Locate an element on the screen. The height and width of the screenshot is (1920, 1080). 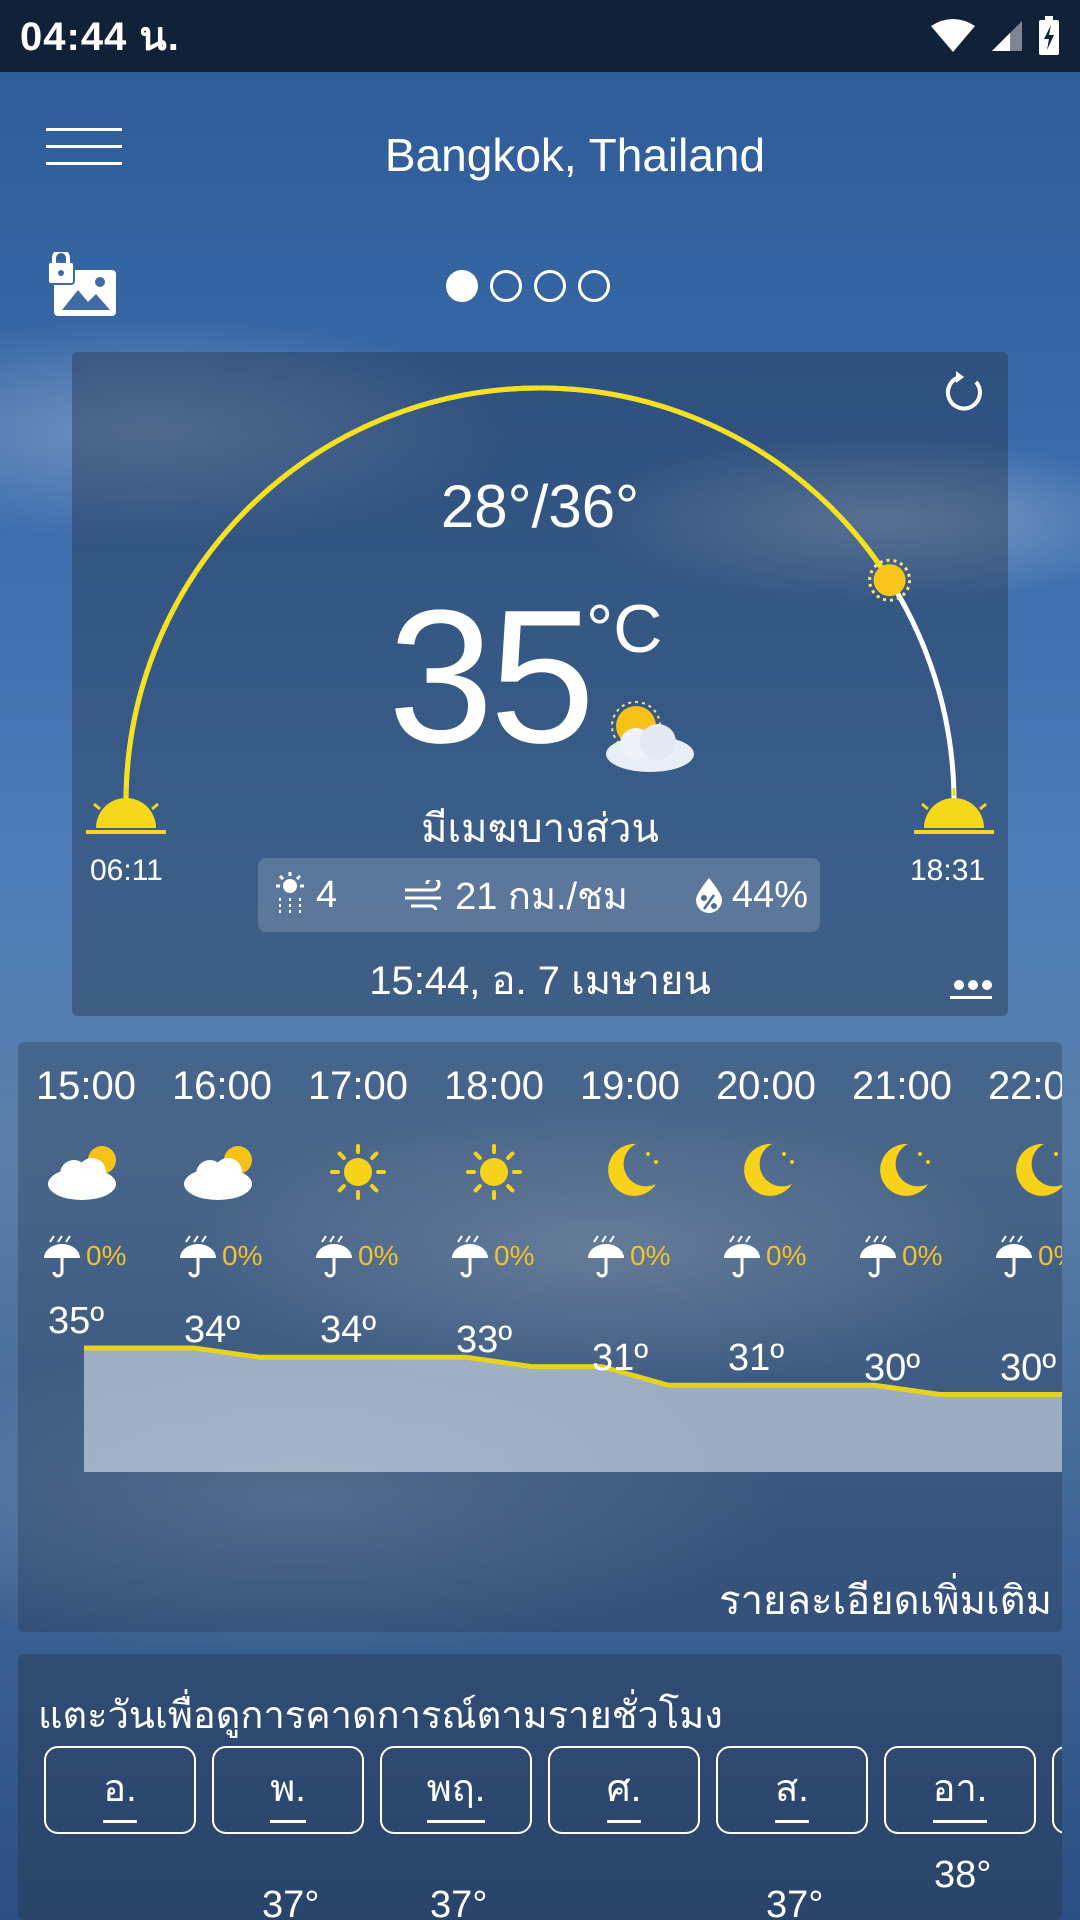
hour-time: 18:00 is located at coordinates (494, 1086).